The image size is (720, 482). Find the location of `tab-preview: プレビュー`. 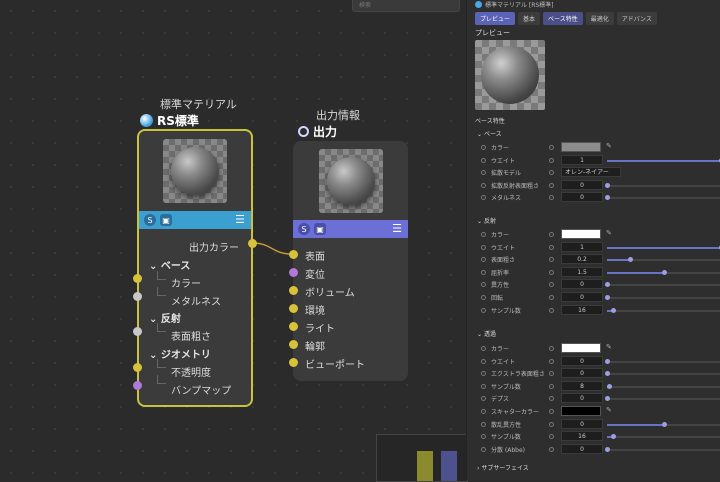

tab-preview: プレビュー is located at coordinates (495, 18).